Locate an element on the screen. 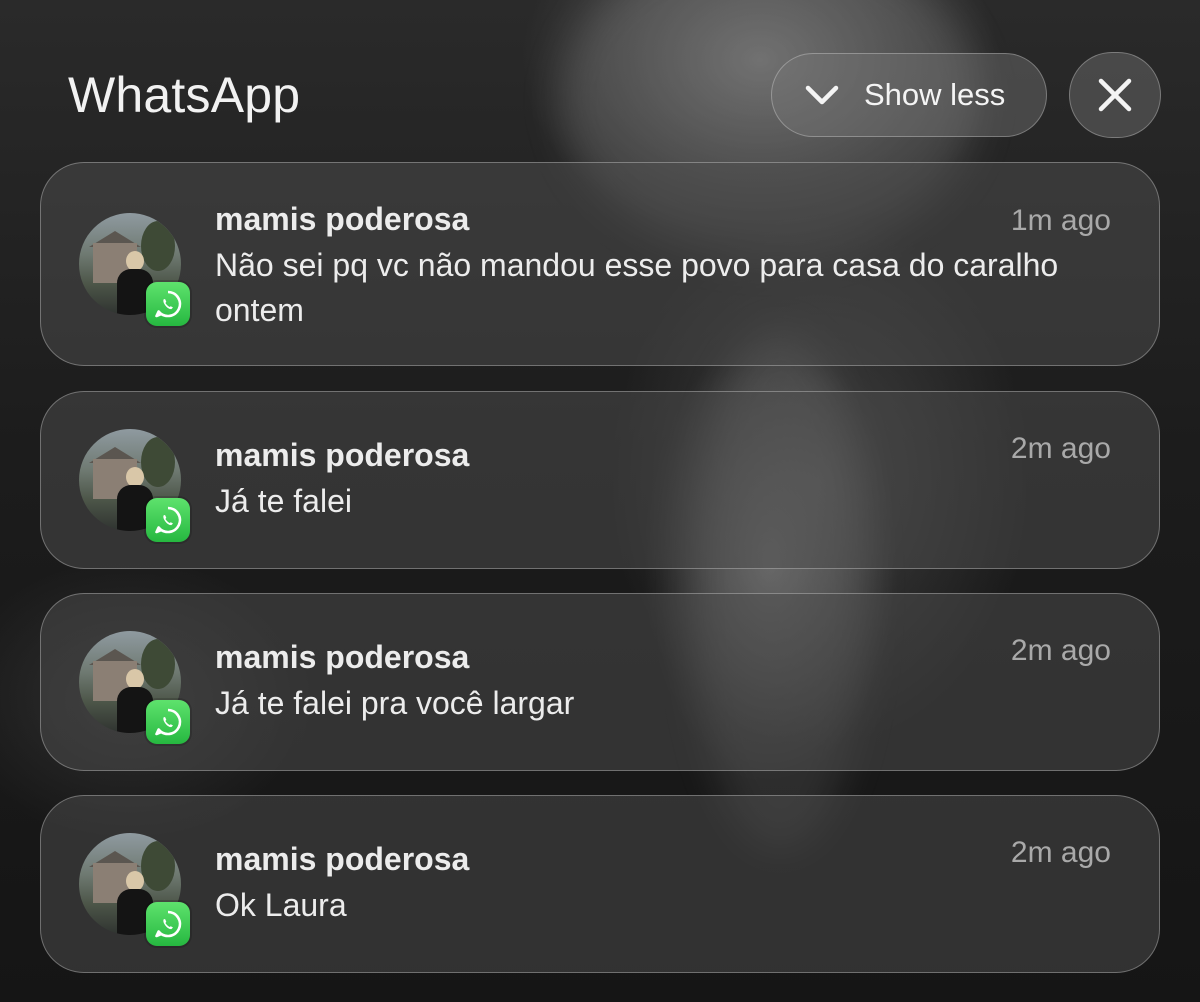 The image size is (1200, 1002). notification-message: Já te falei pra você largar is located at coordinates (395, 703).